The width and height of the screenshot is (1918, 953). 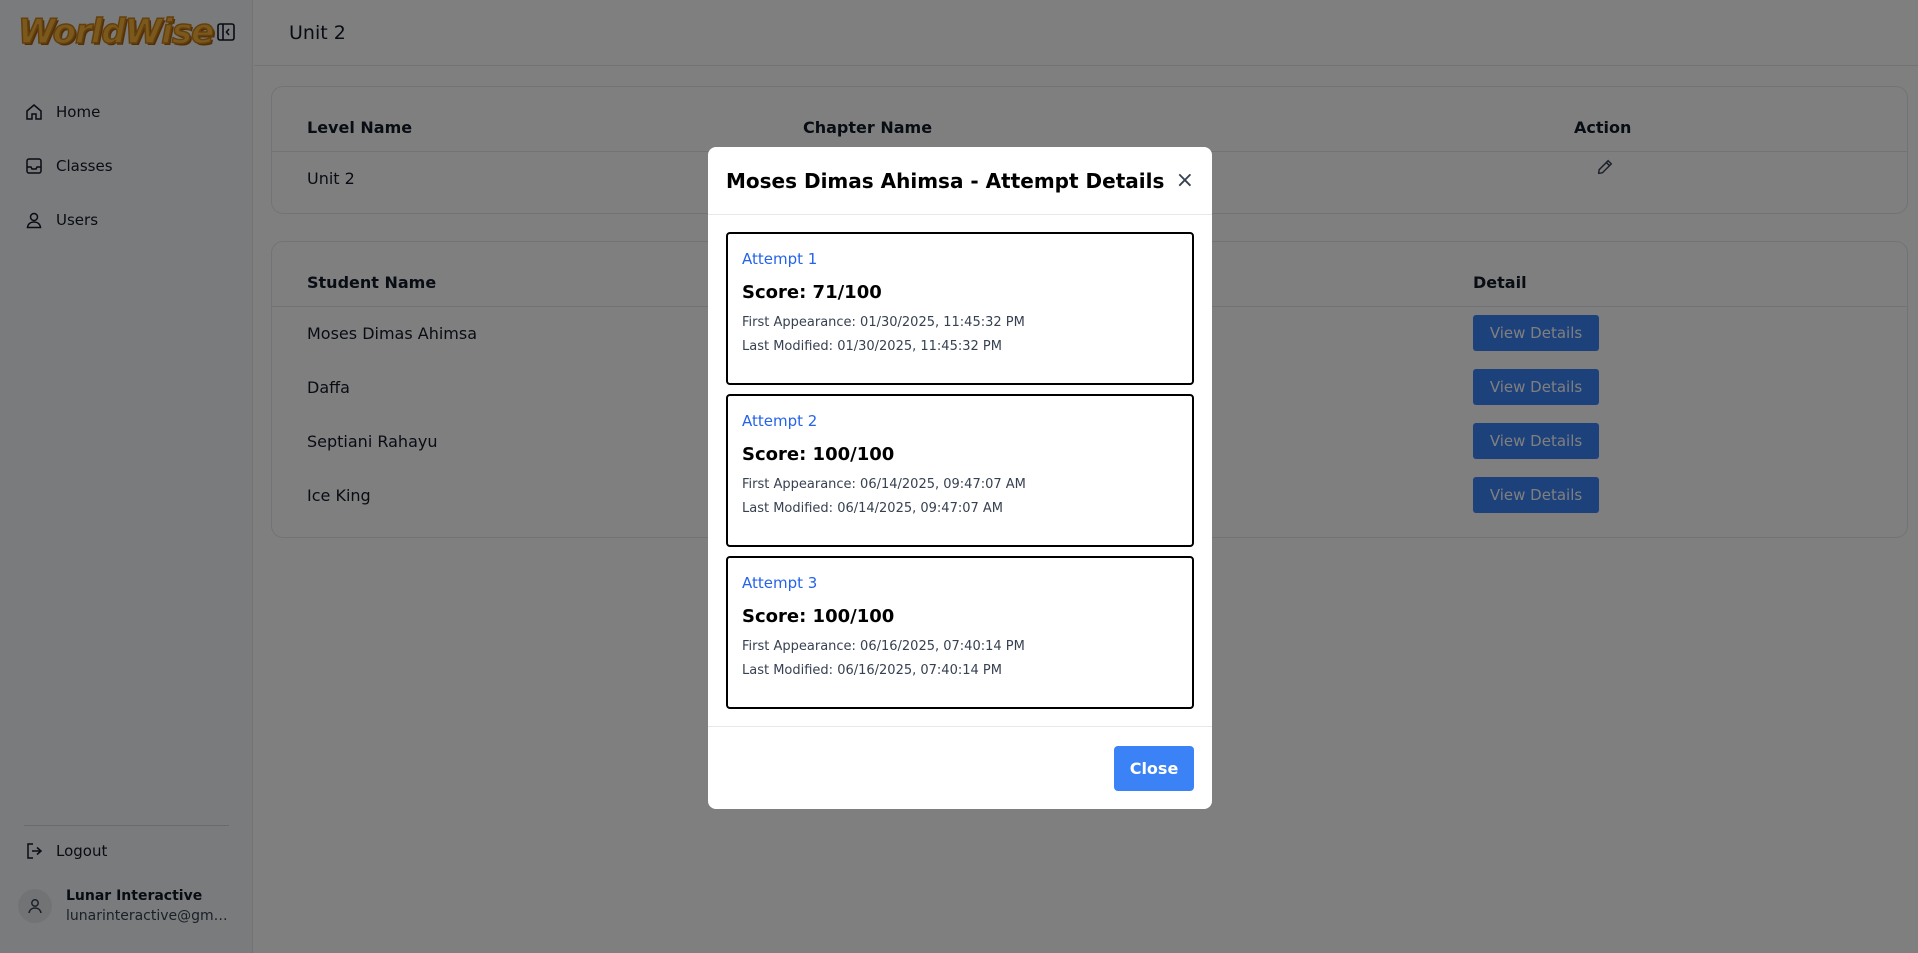 What do you see at coordinates (780, 583) in the screenshot?
I see `attempt-title: Attempt 3` at bounding box center [780, 583].